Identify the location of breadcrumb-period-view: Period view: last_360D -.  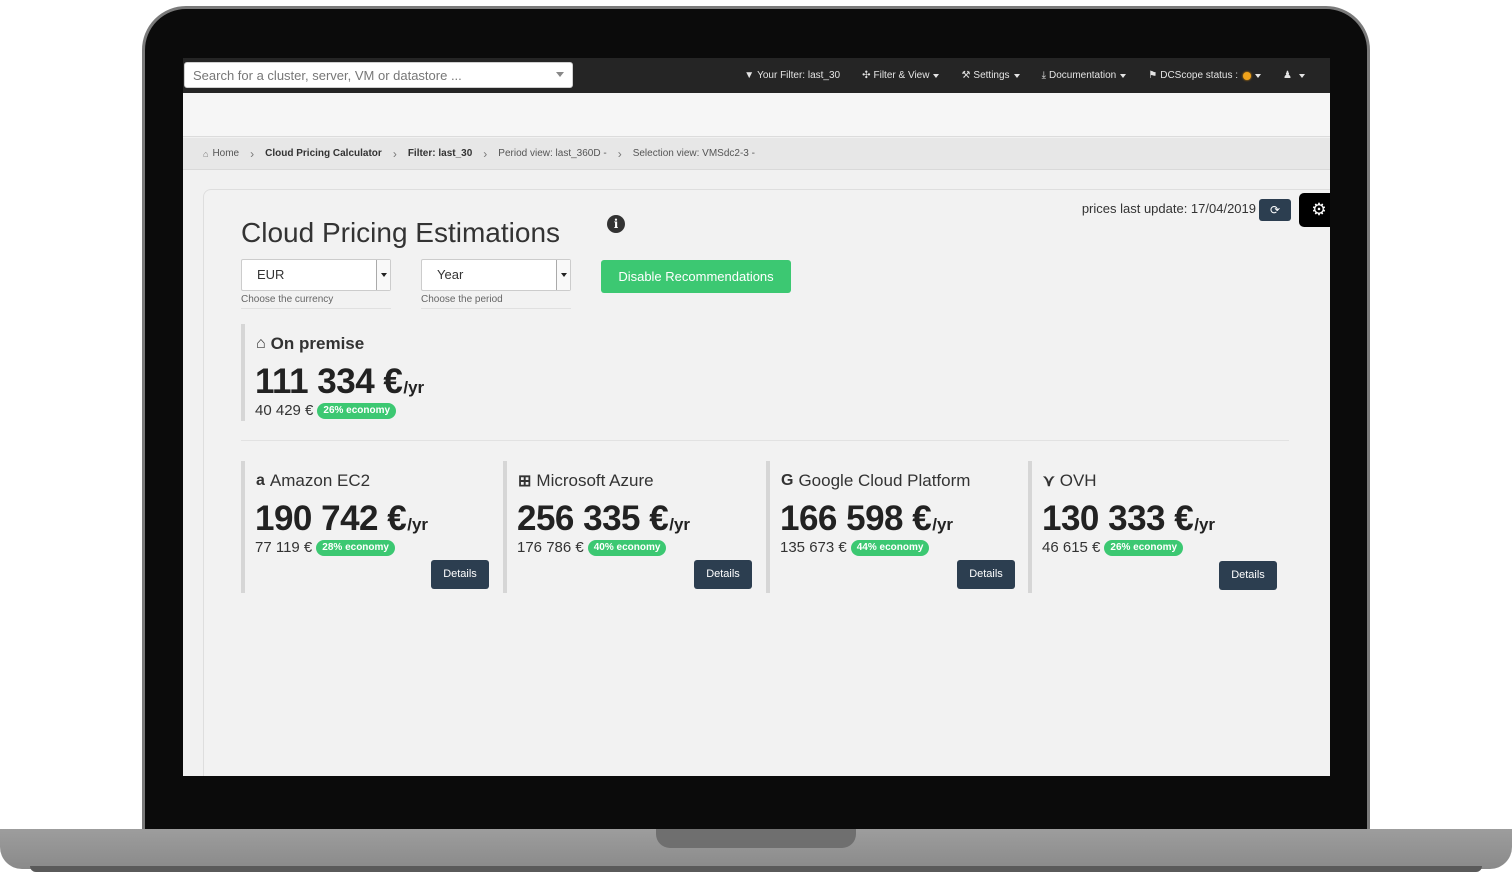
(552, 153).